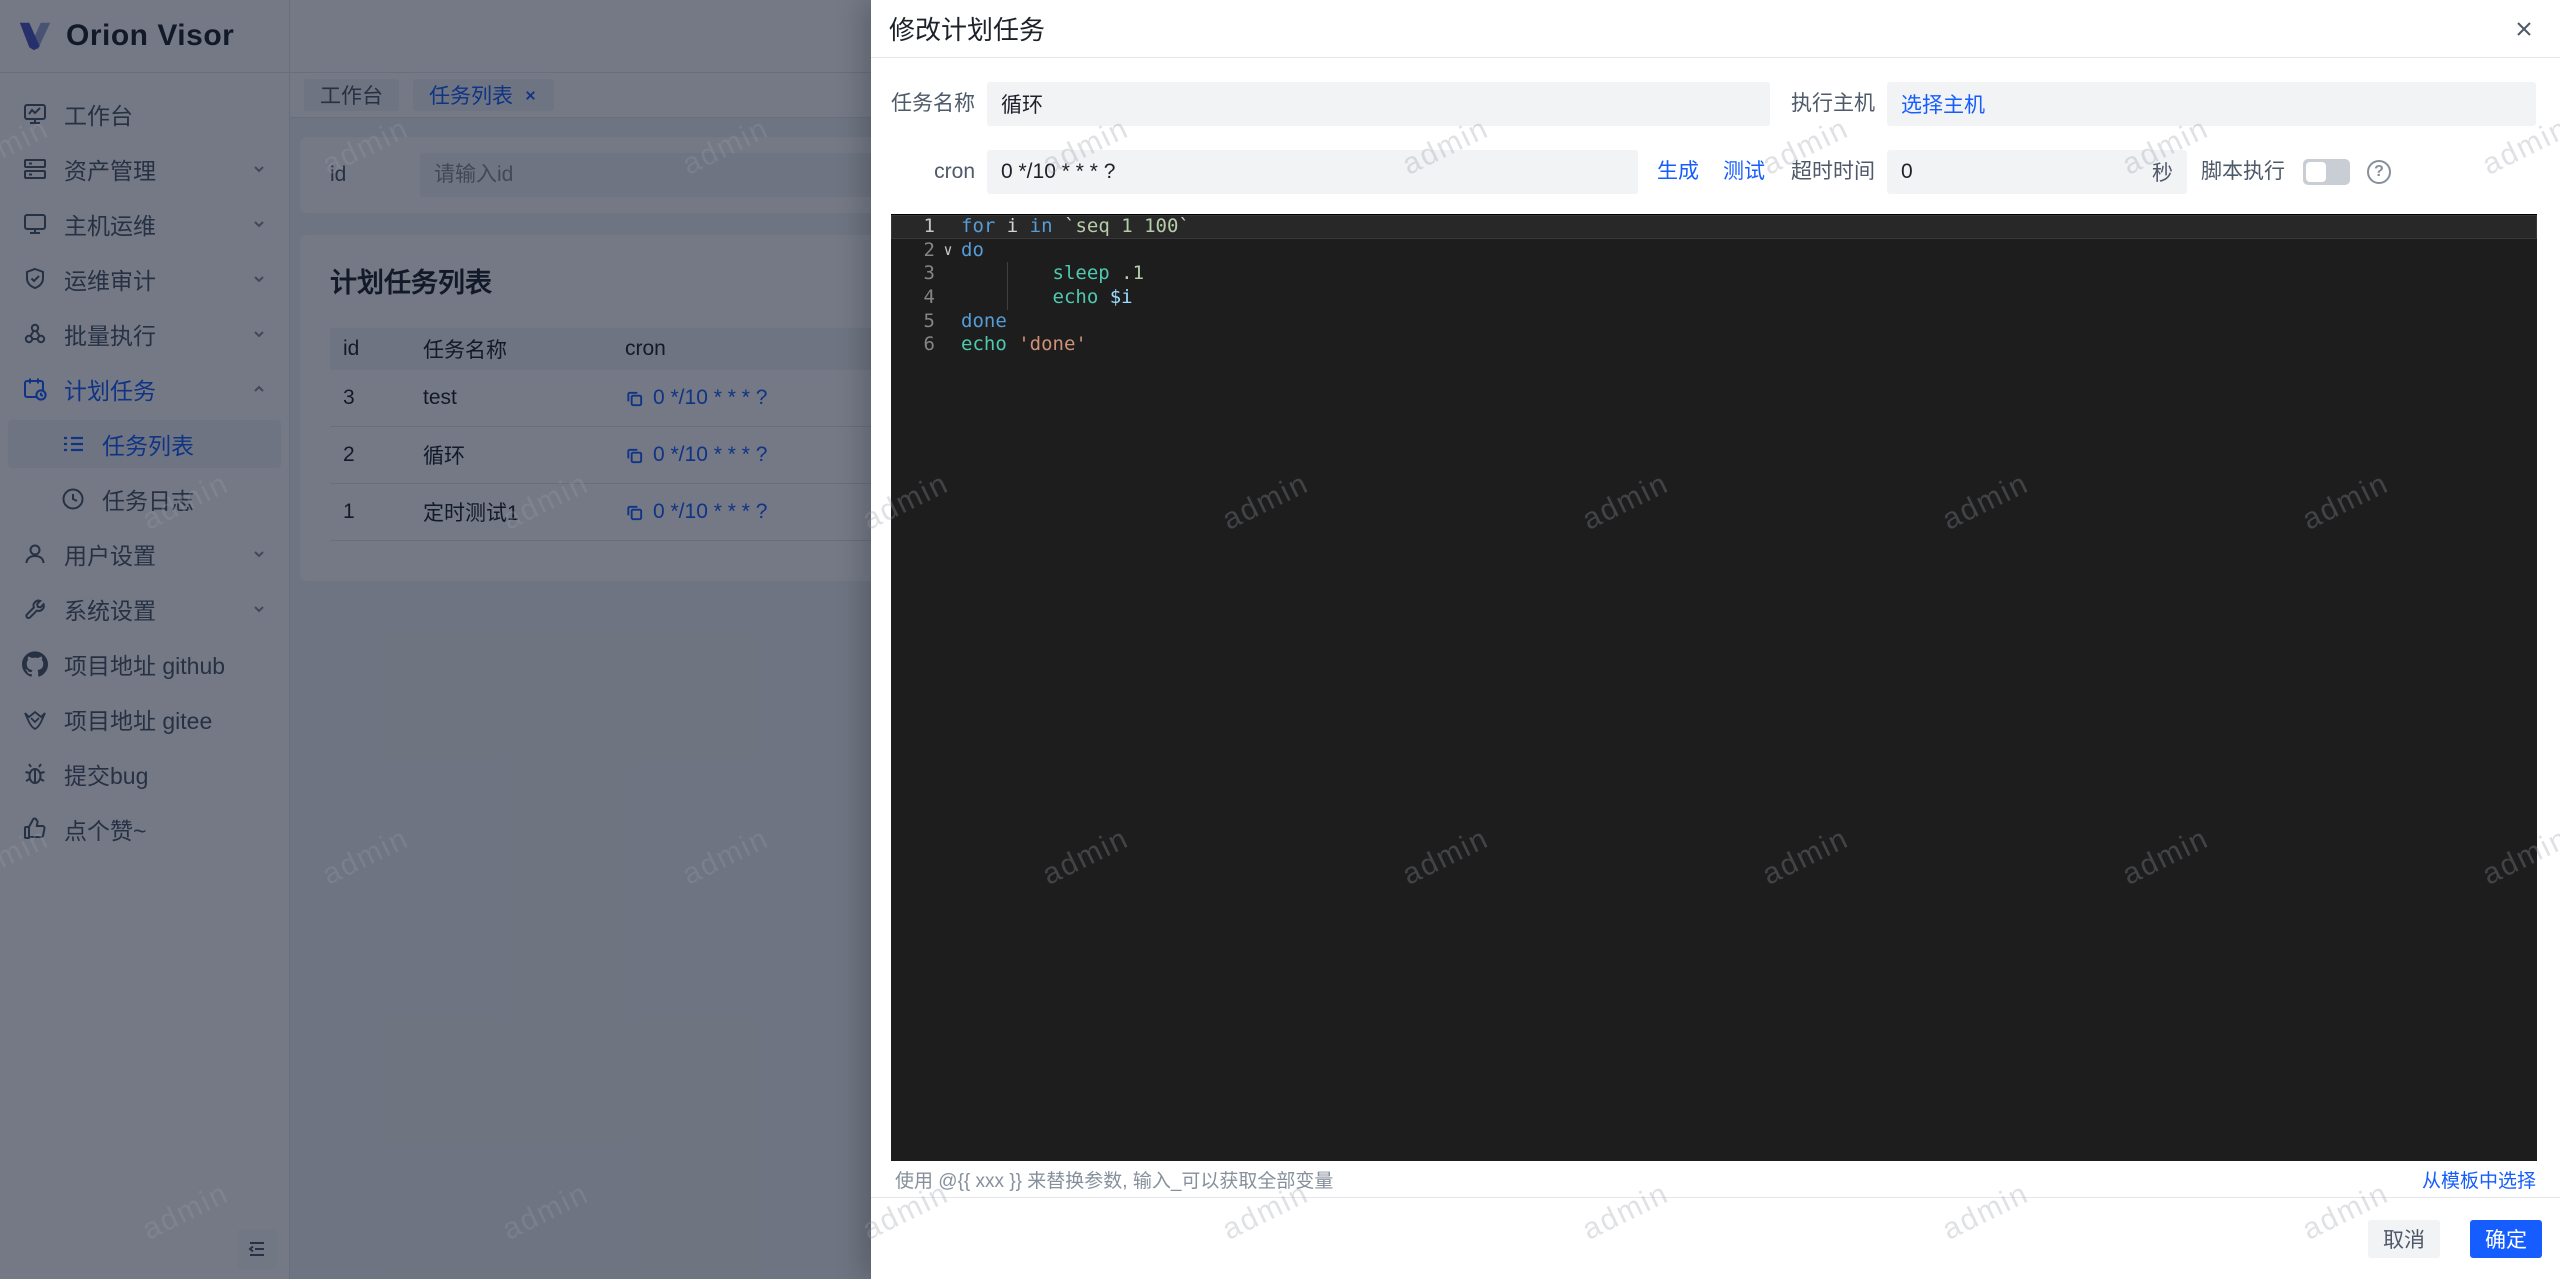 This screenshot has width=2560, height=1279. I want to click on drawer-footer: 取消 确定, so click(1715, 1238).